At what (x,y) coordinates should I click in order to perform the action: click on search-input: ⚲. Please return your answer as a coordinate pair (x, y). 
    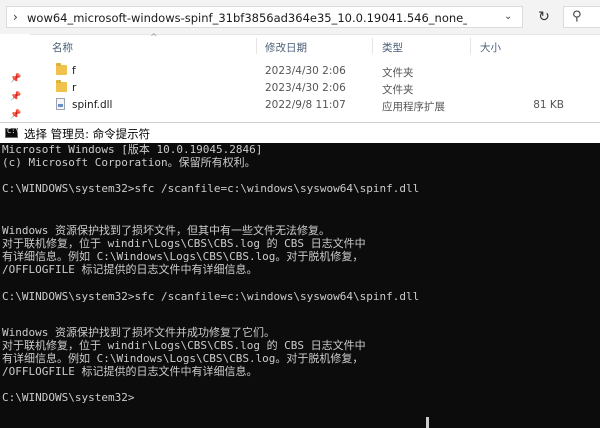
    Looking at the image, I should click on (581, 17).